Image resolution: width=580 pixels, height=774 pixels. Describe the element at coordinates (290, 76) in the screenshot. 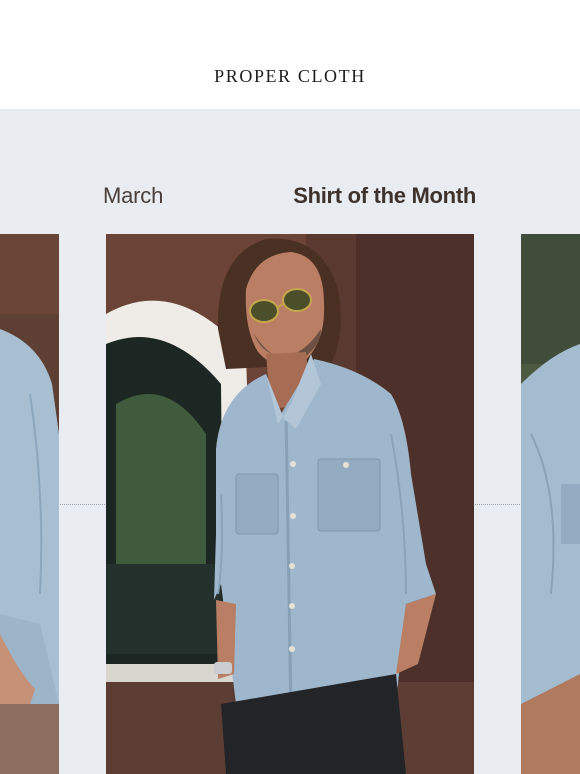

I see `brand-logo: PROPER CLOTH` at that location.